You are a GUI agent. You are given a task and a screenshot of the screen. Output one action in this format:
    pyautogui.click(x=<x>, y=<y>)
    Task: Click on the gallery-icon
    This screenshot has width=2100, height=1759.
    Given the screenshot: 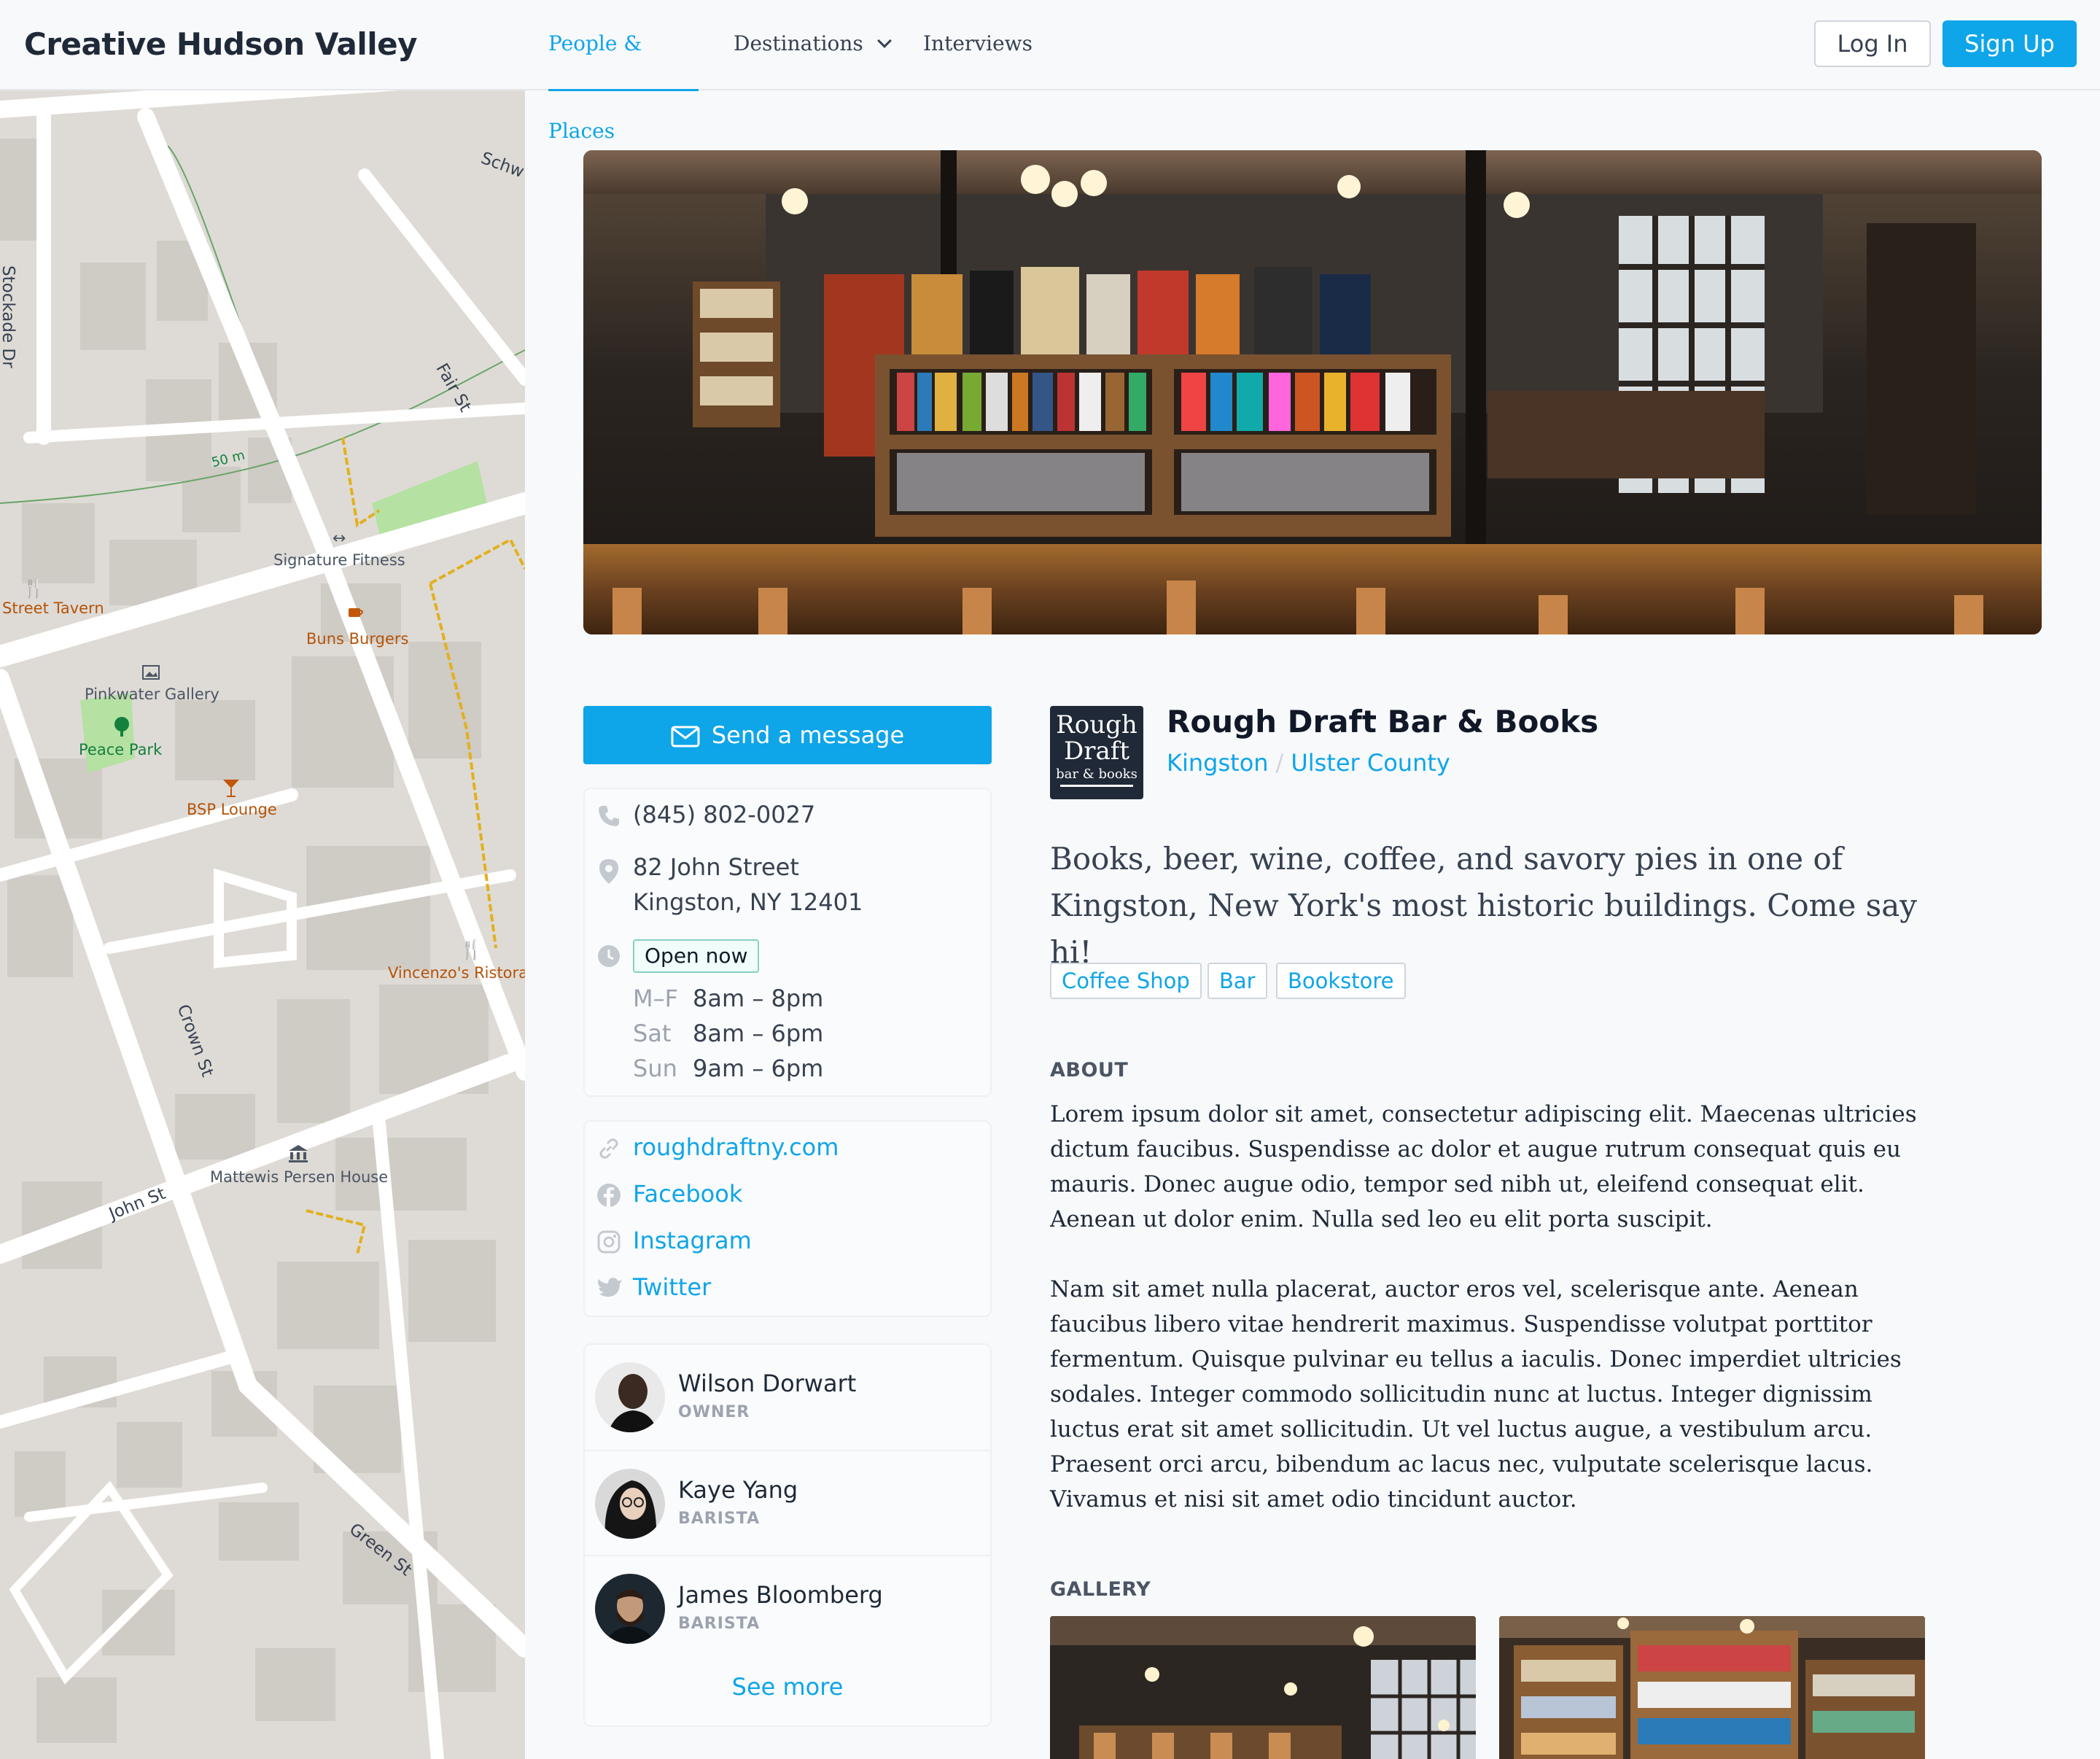 What is the action you would take?
    pyautogui.click(x=151, y=672)
    